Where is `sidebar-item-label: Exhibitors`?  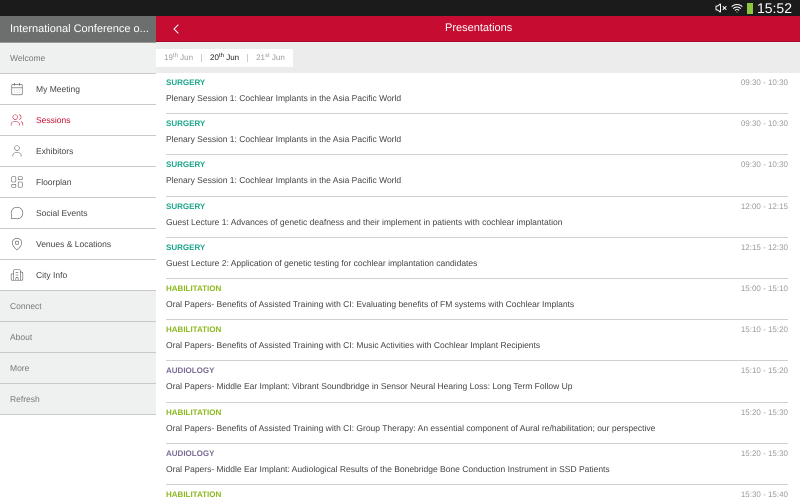 sidebar-item-label: Exhibitors is located at coordinates (55, 151).